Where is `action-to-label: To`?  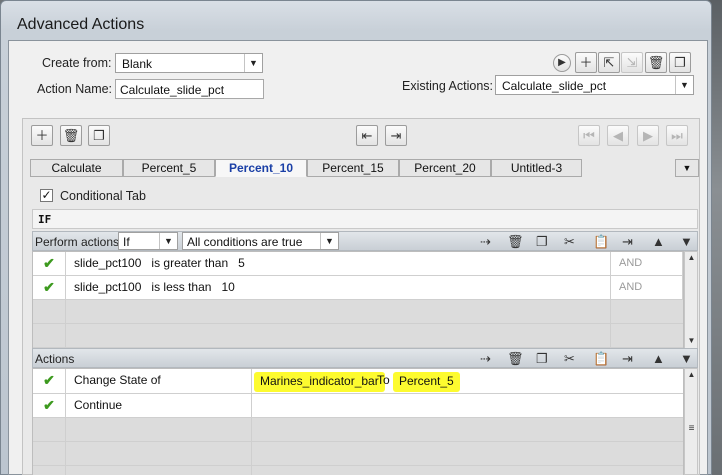
action-to-label: To is located at coordinates (383, 380).